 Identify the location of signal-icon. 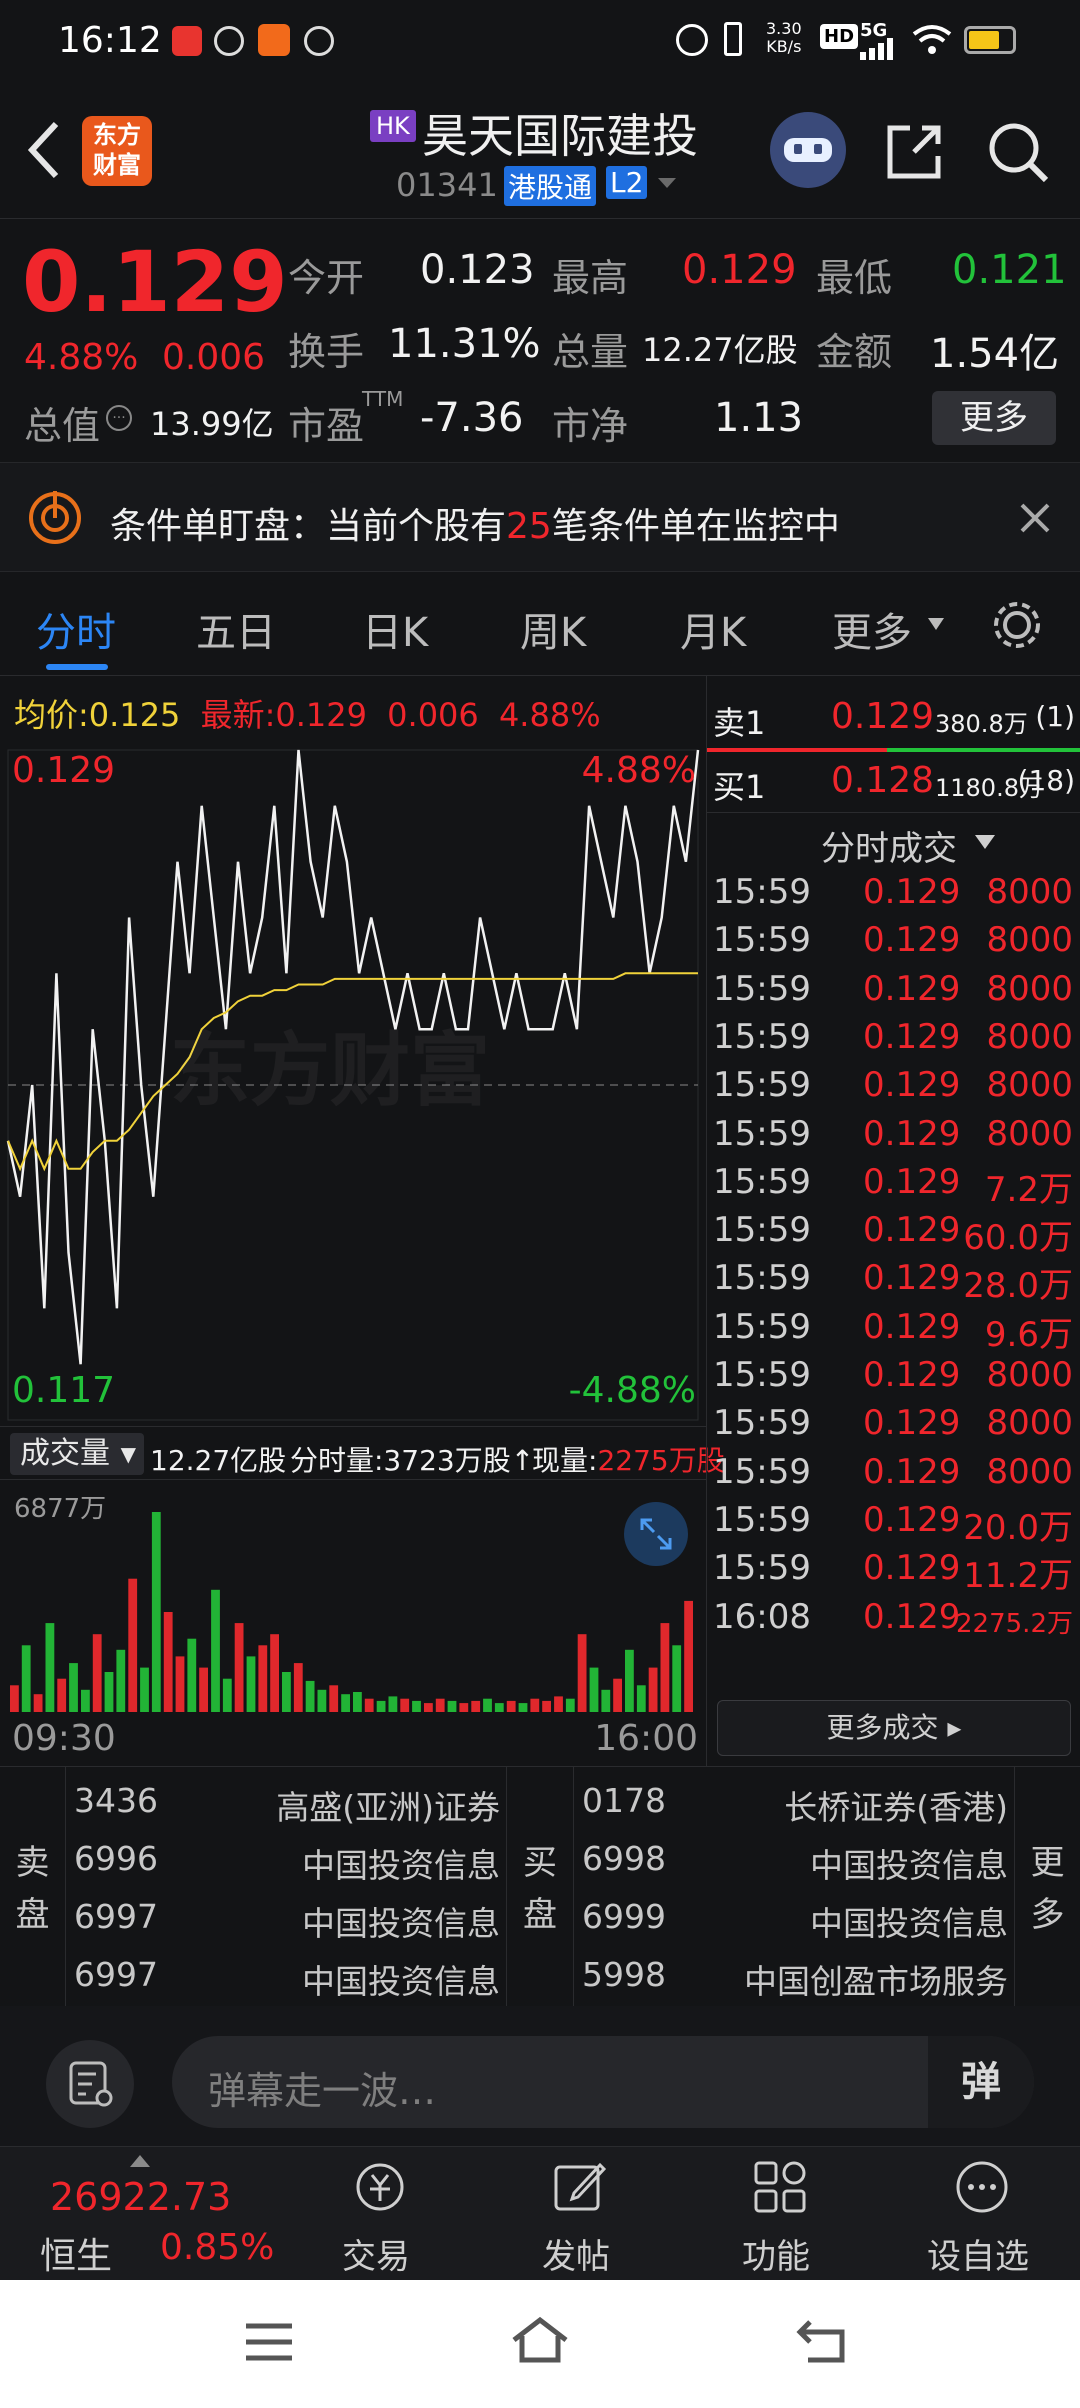
(876, 49).